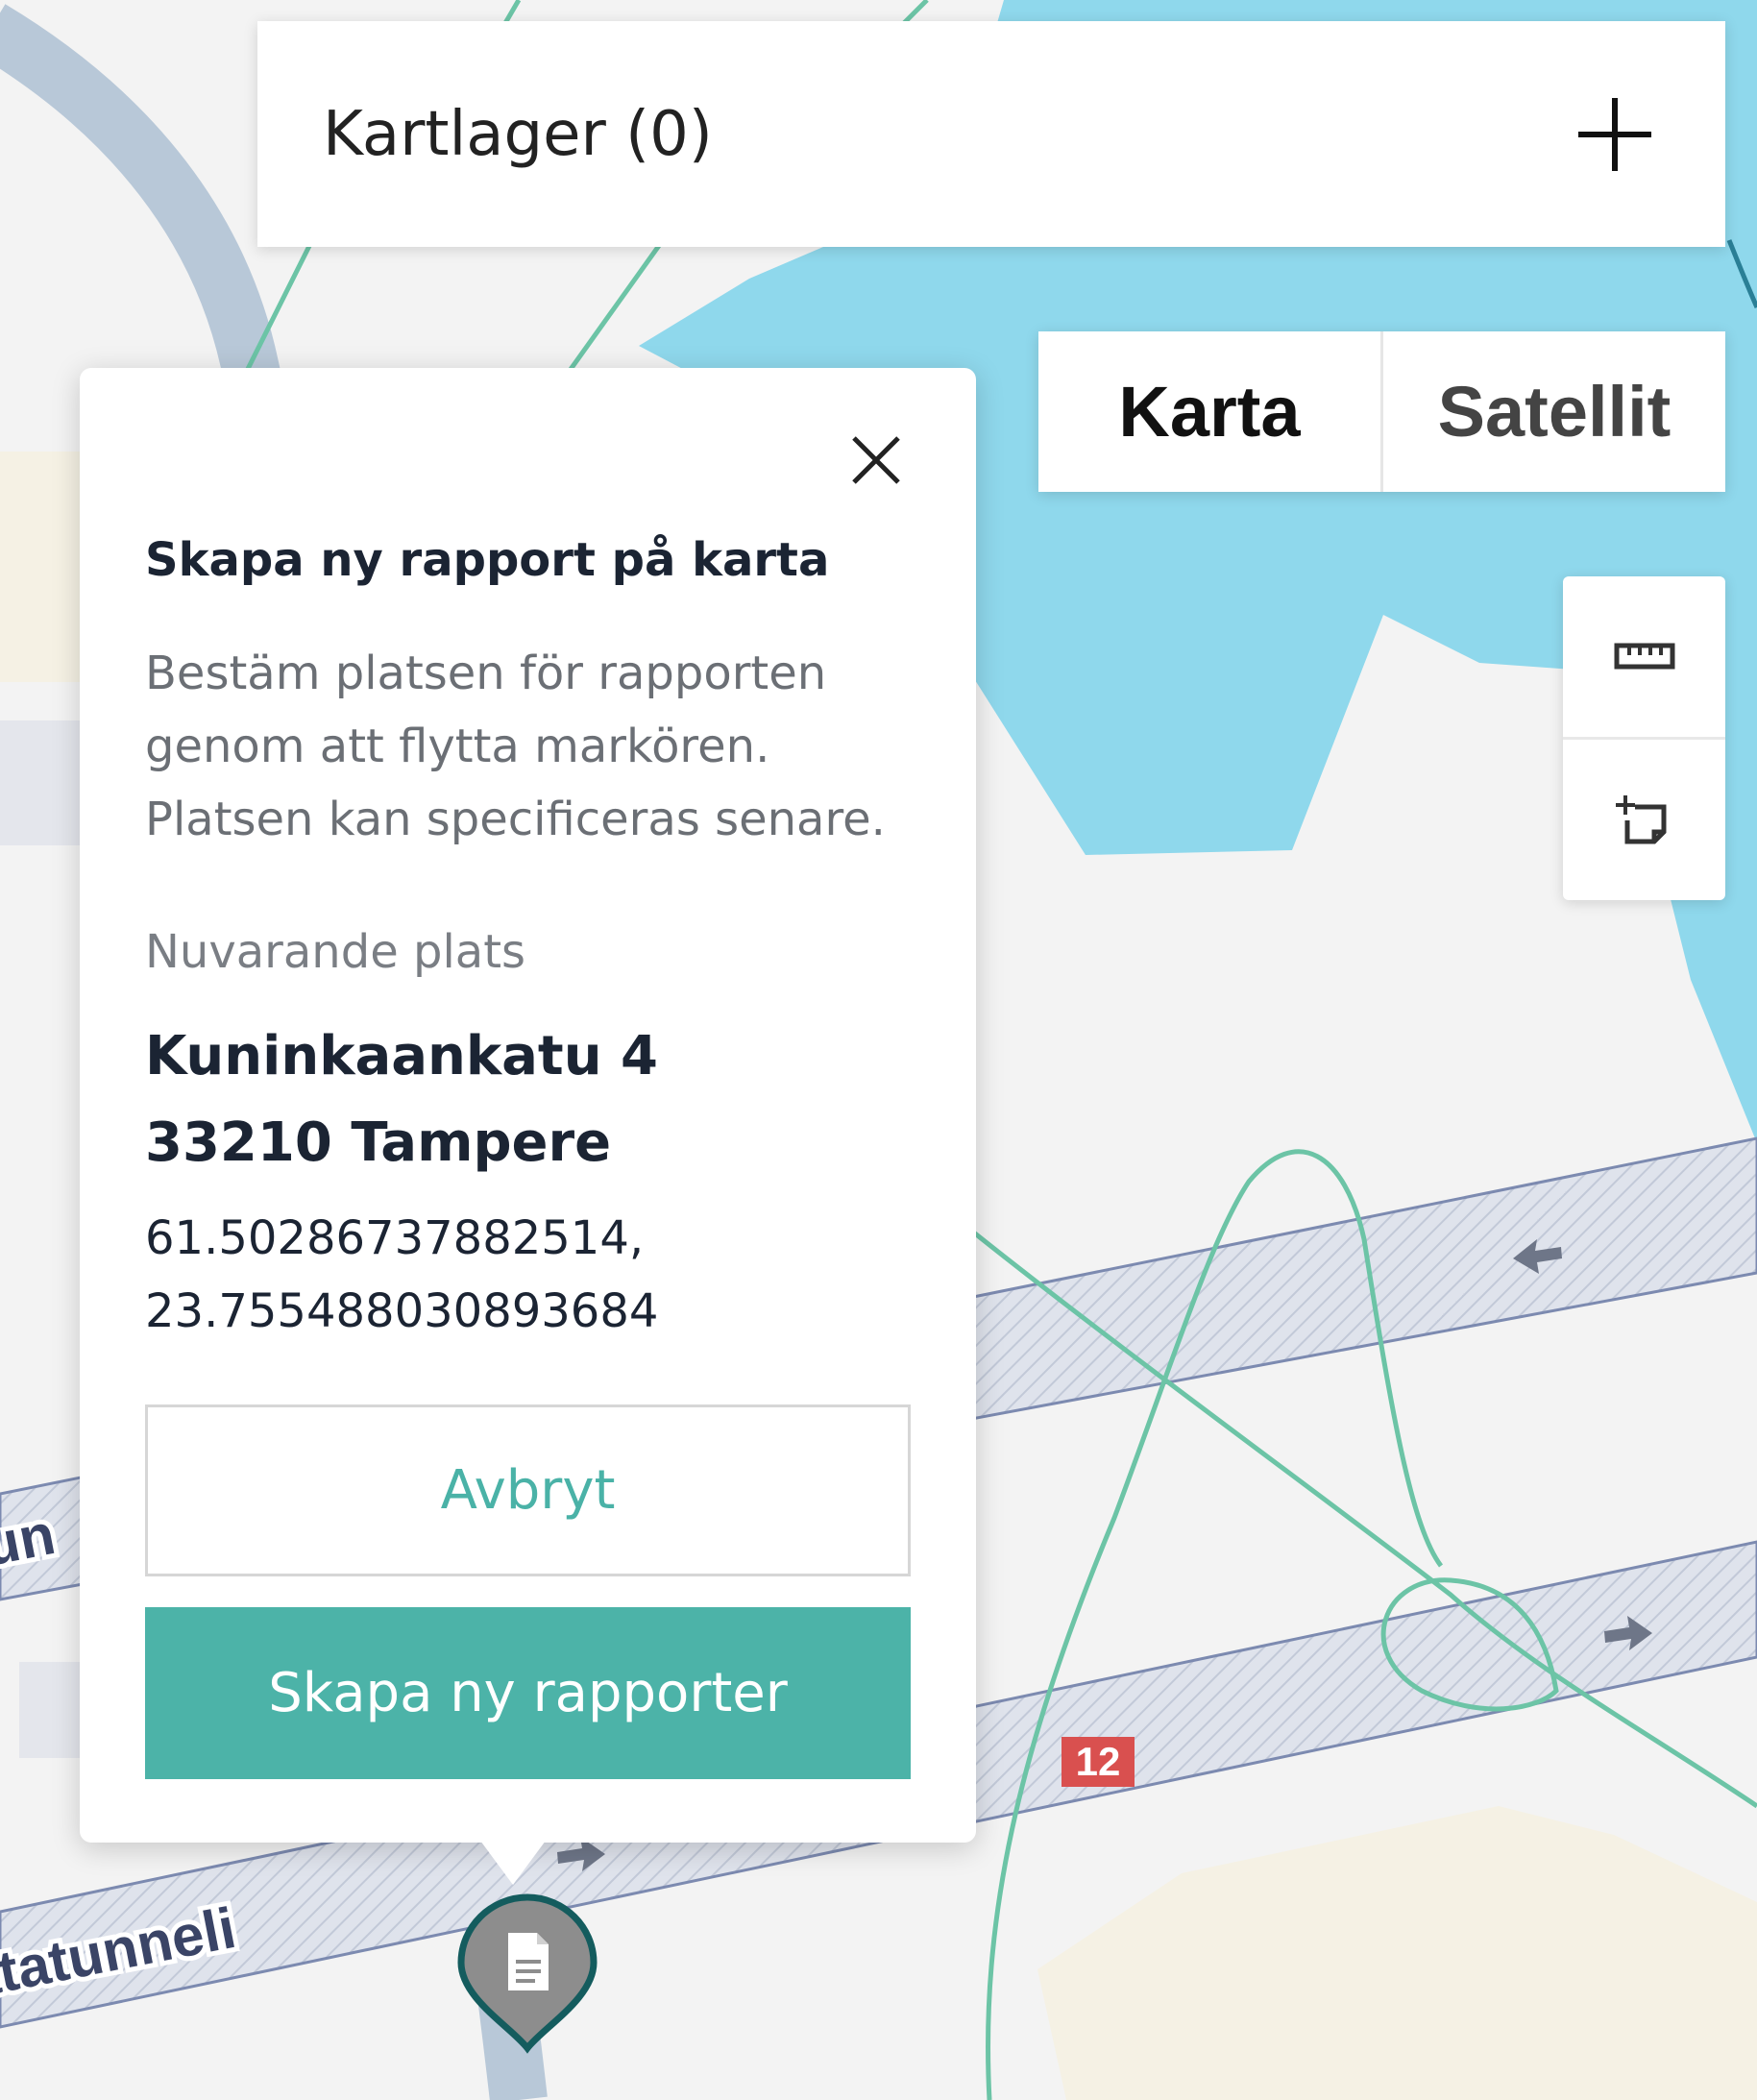  Describe the element at coordinates (528, 1693) in the screenshot. I see `create-report-button: Skapa ny rapporter` at that location.